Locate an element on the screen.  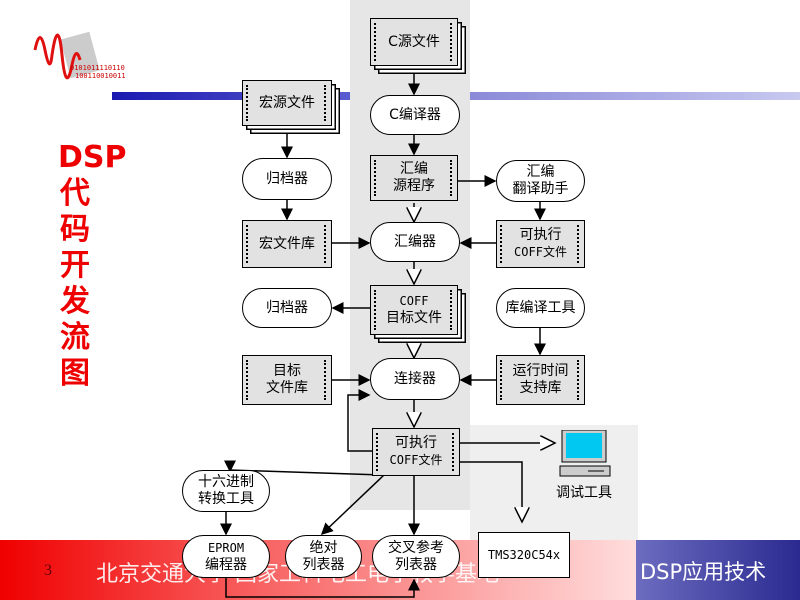
node-archiver-1: 归档器 is located at coordinates (287, 179).